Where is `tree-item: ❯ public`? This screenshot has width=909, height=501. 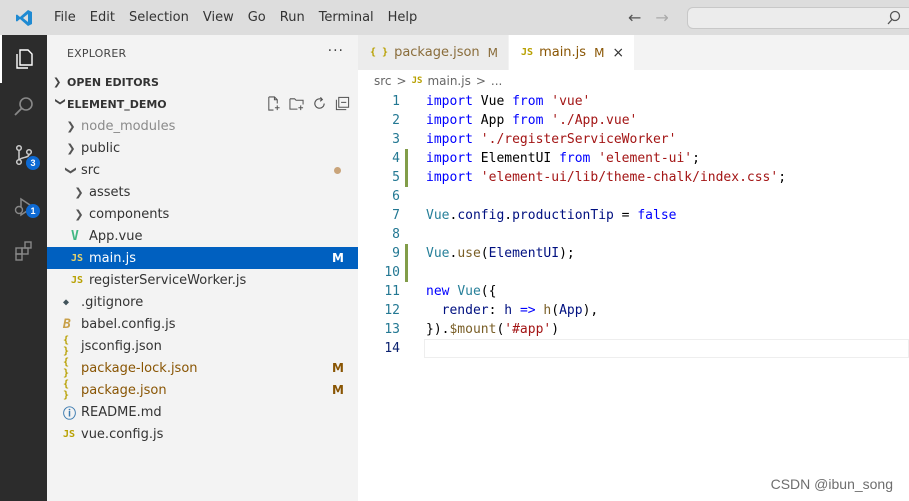
tree-item: ❯ public is located at coordinates (202, 148).